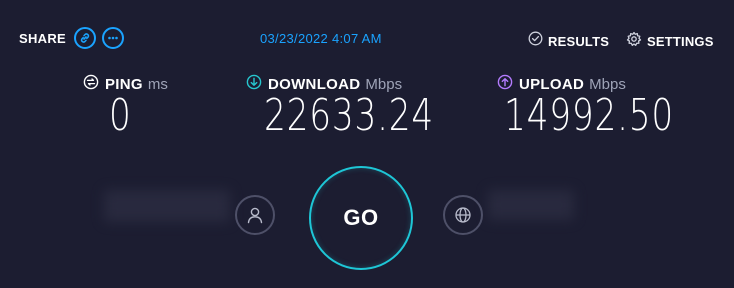  I want to click on test-timestamp: 03/23/2022 4:07 AM, so click(321, 38).